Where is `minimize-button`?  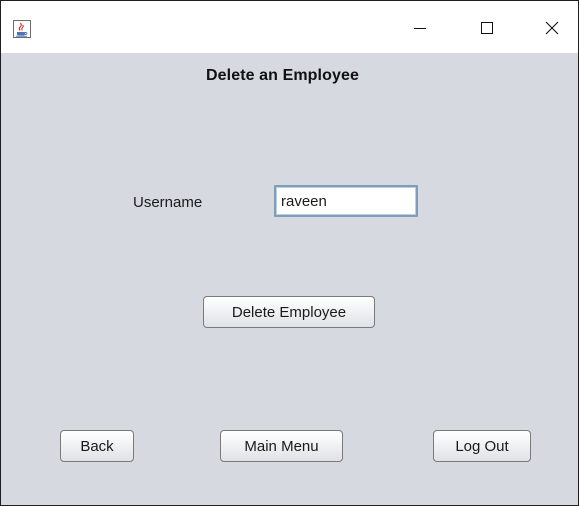
minimize-button is located at coordinates (420, 30).